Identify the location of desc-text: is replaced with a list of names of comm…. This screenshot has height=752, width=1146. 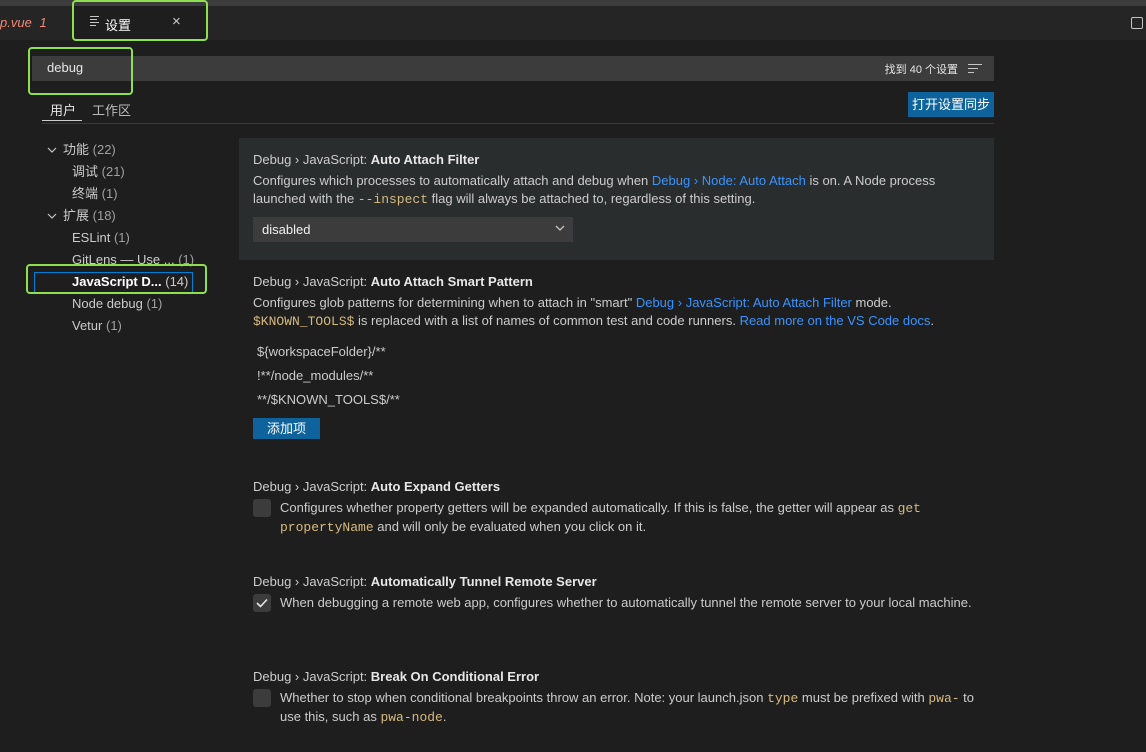
(547, 320).